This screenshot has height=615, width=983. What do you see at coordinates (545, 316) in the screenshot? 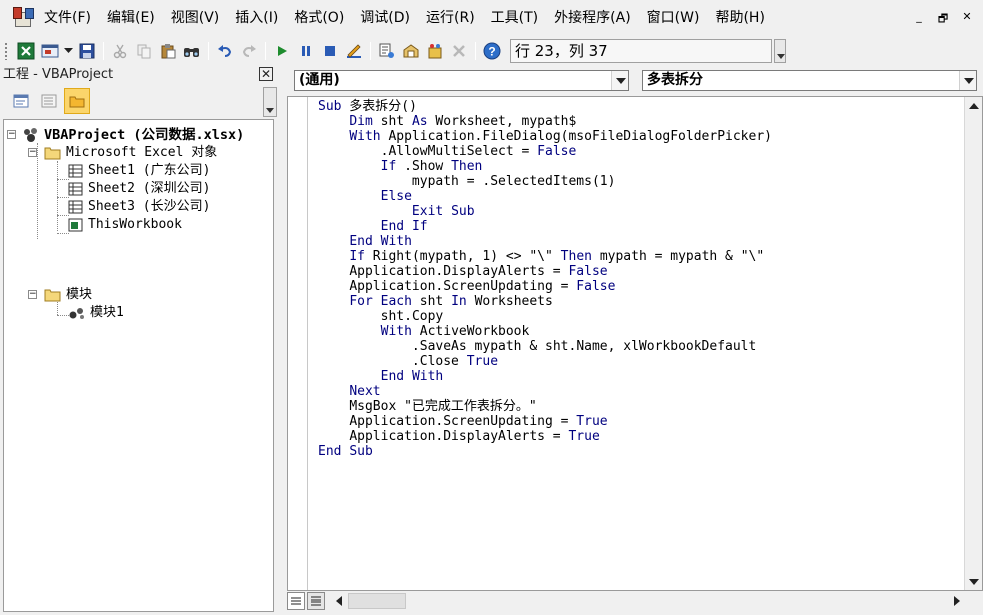
I see `code-line: sht.Copy` at bounding box center [545, 316].